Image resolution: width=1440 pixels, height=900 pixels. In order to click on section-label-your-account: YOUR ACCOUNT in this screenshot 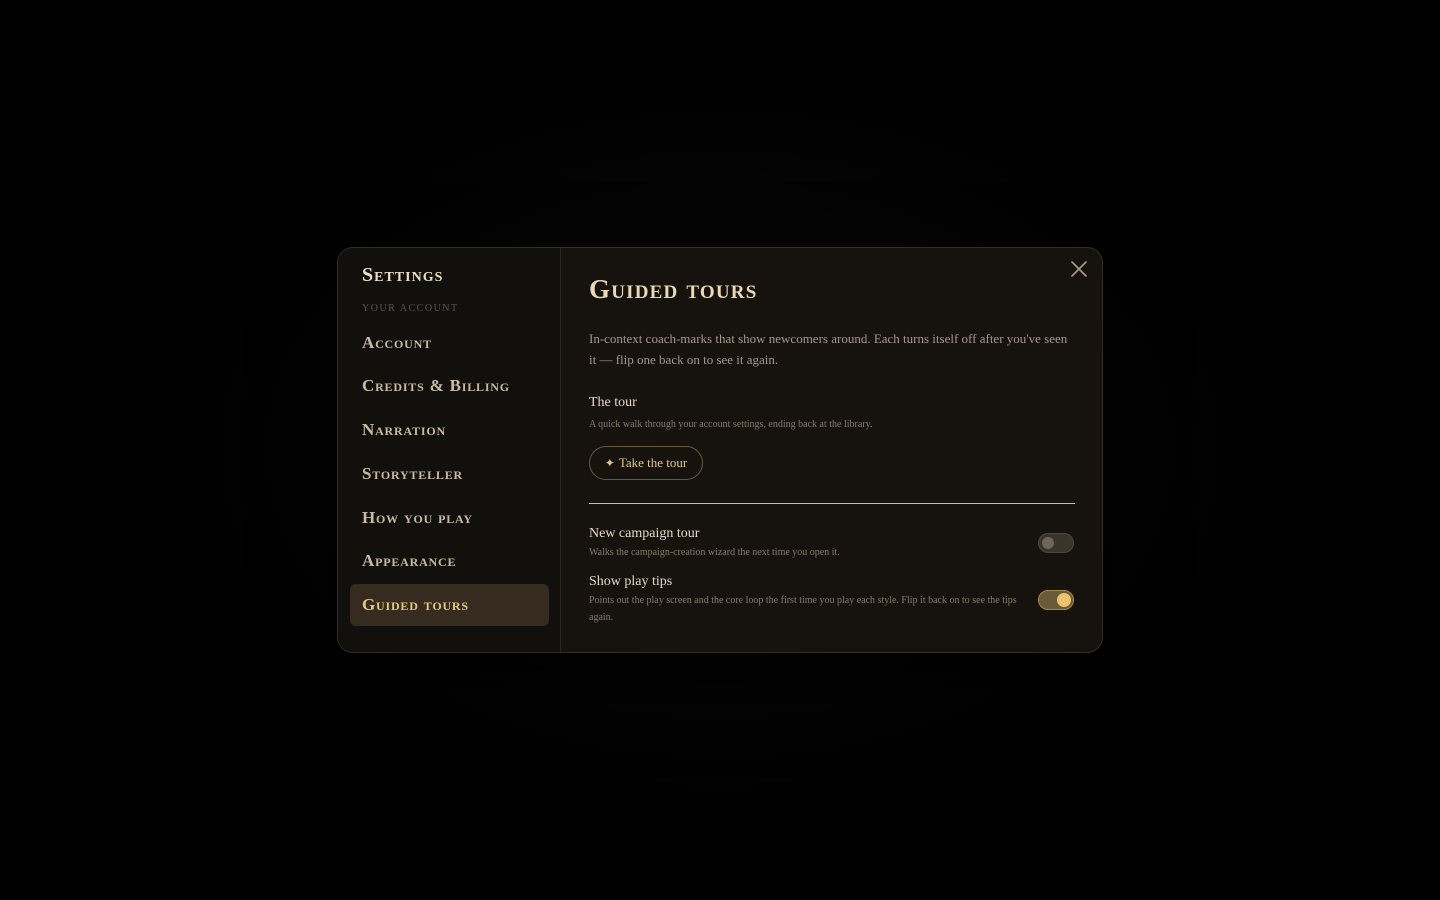, I will do `click(410, 308)`.